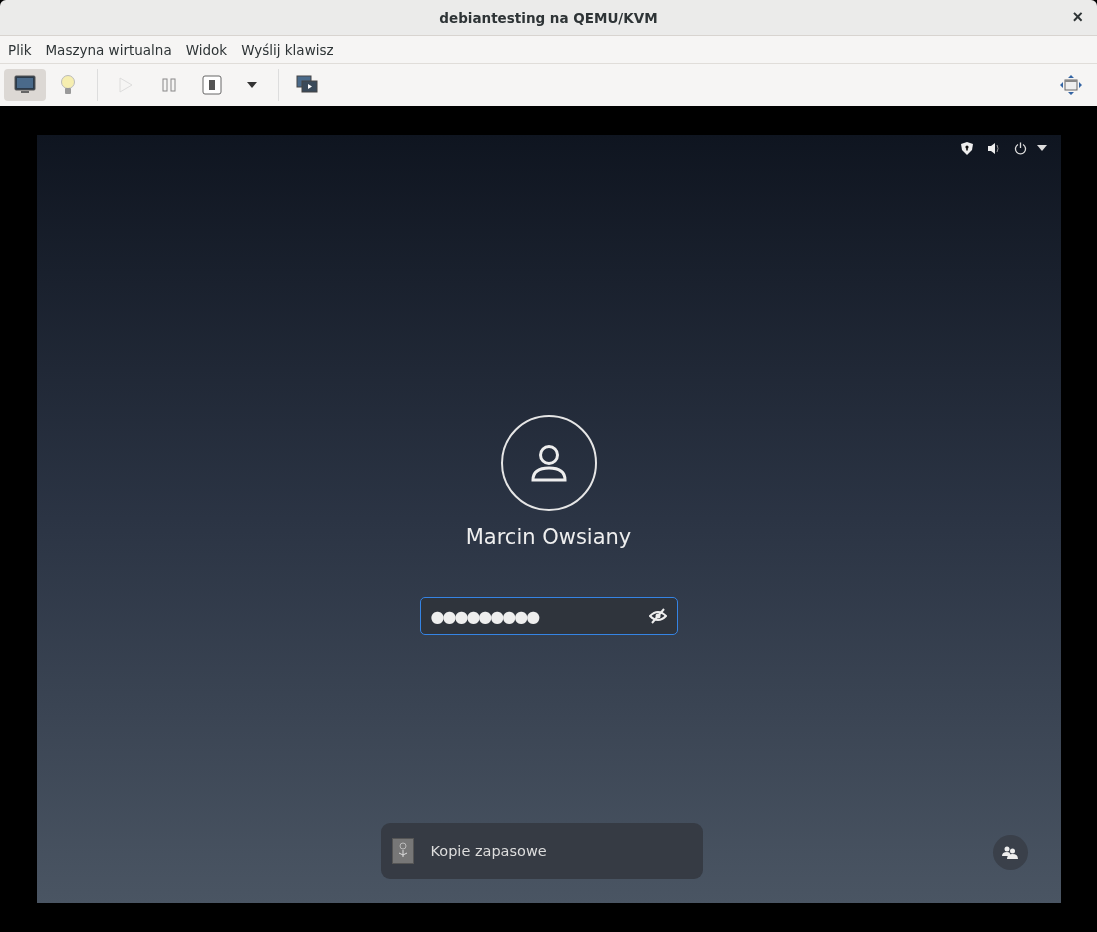 Image resolution: width=1097 pixels, height=932 pixels. What do you see at coordinates (488, 851) in the screenshot?
I see `notification-text: Kopie zapasowe` at bounding box center [488, 851].